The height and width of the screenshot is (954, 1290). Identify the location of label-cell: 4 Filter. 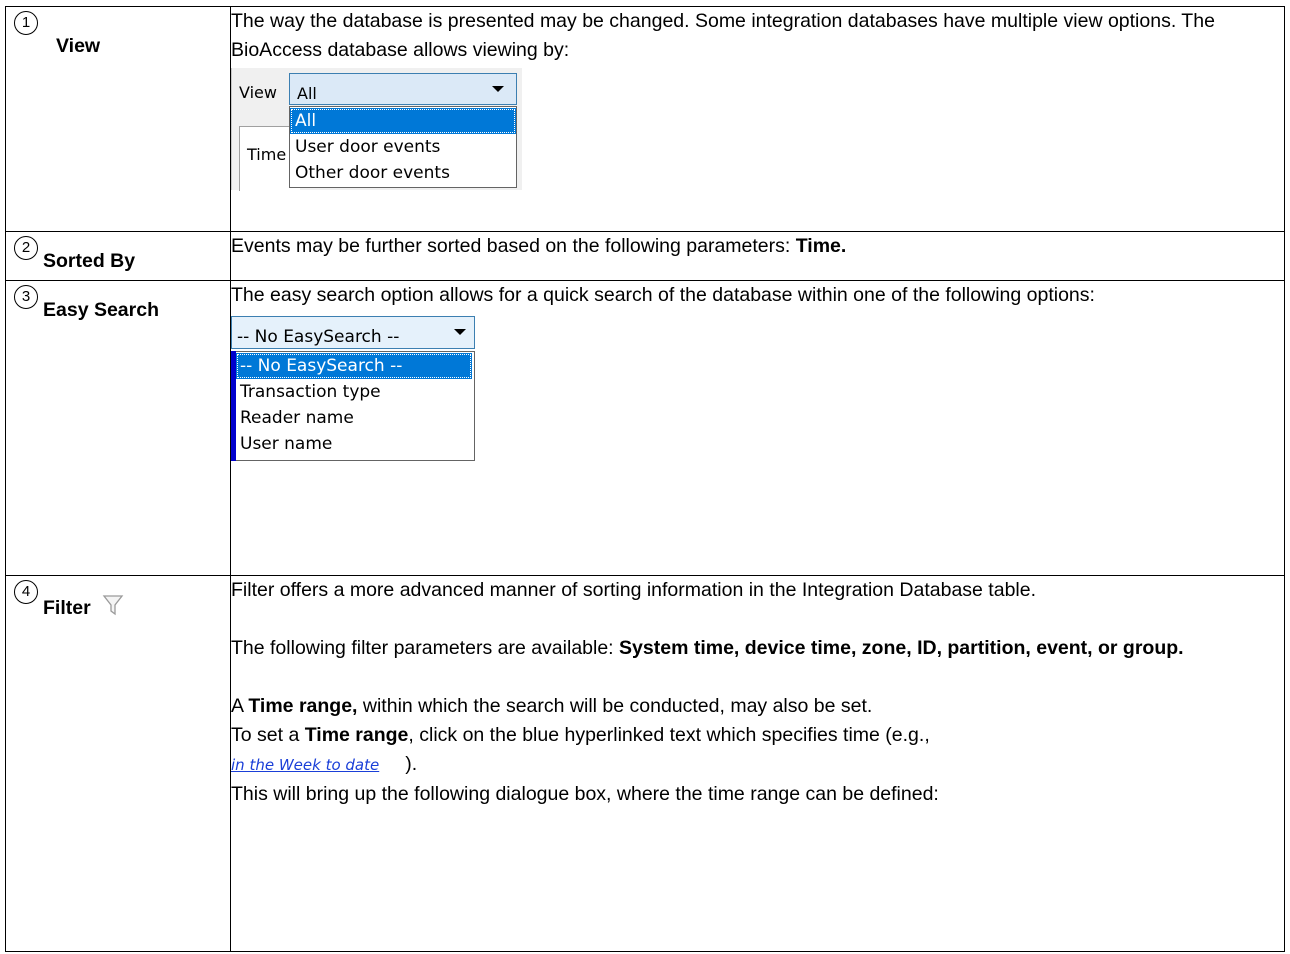
(118, 763).